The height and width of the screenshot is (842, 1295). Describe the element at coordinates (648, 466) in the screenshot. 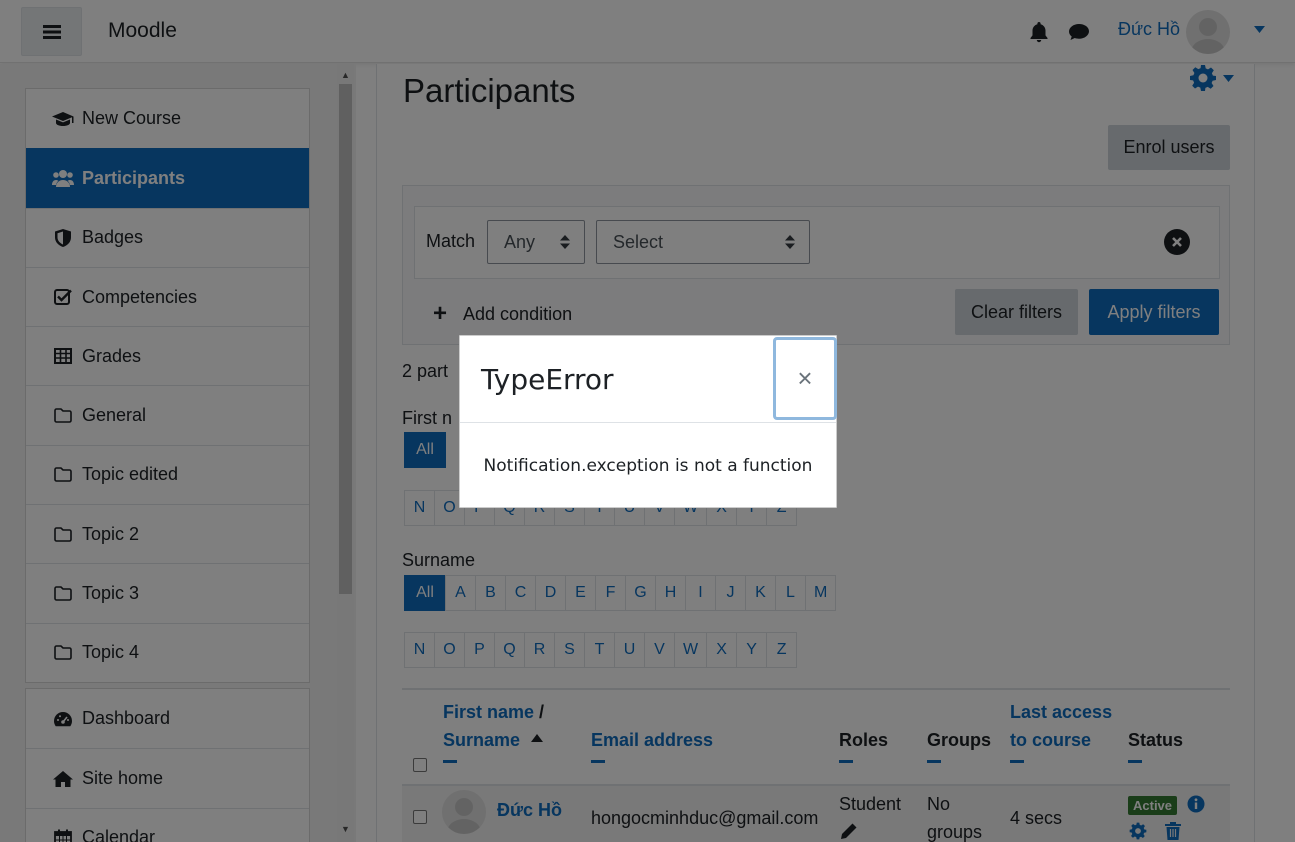

I see `modal-message: Notification.exception is not a function` at that location.